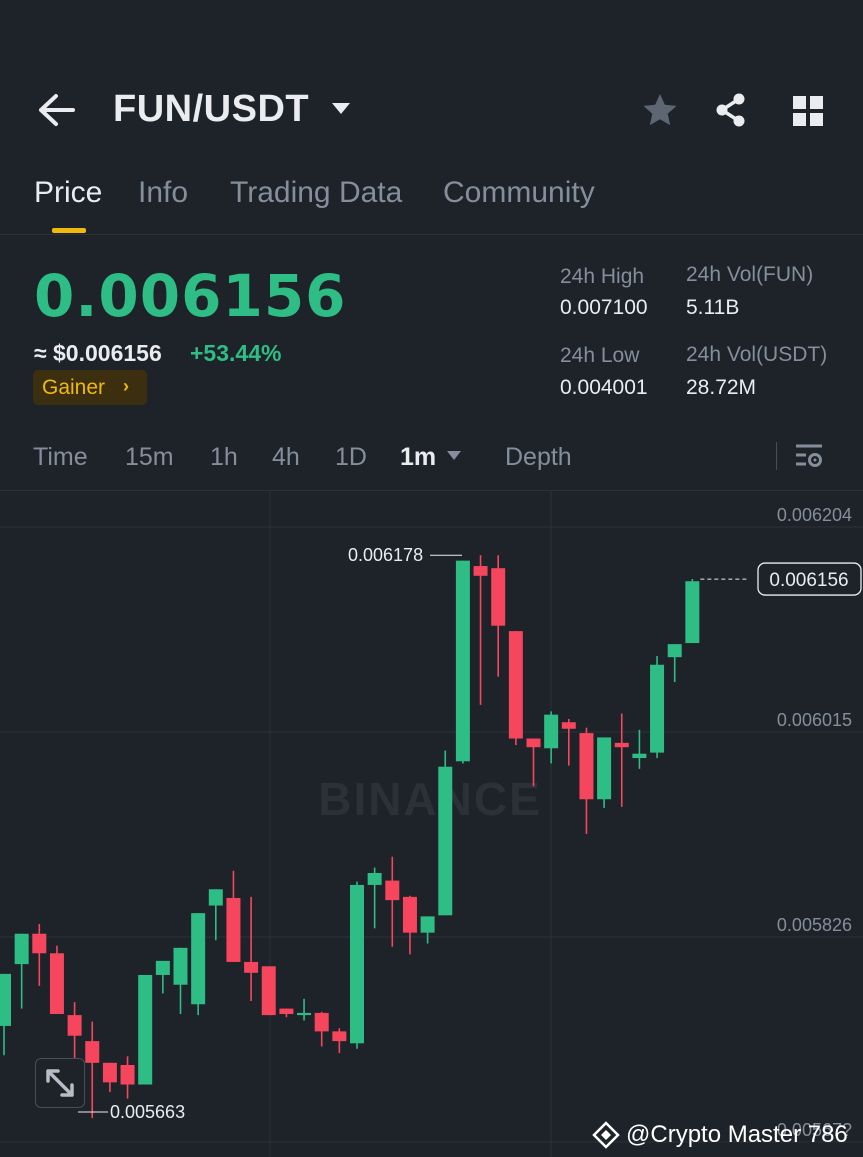  Describe the element at coordinates (604, 307) in the screenshot. I see `stat-high-value: 0.007100` at that location.